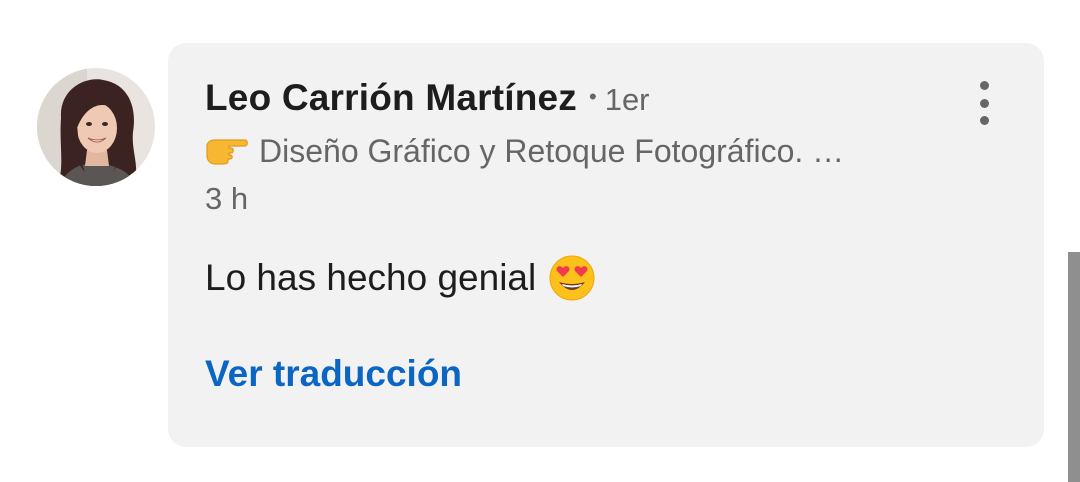 The height and width of the screenshot is (482, 1080). I want to click on comment-timestamp: 3 h, so click(227, 198).